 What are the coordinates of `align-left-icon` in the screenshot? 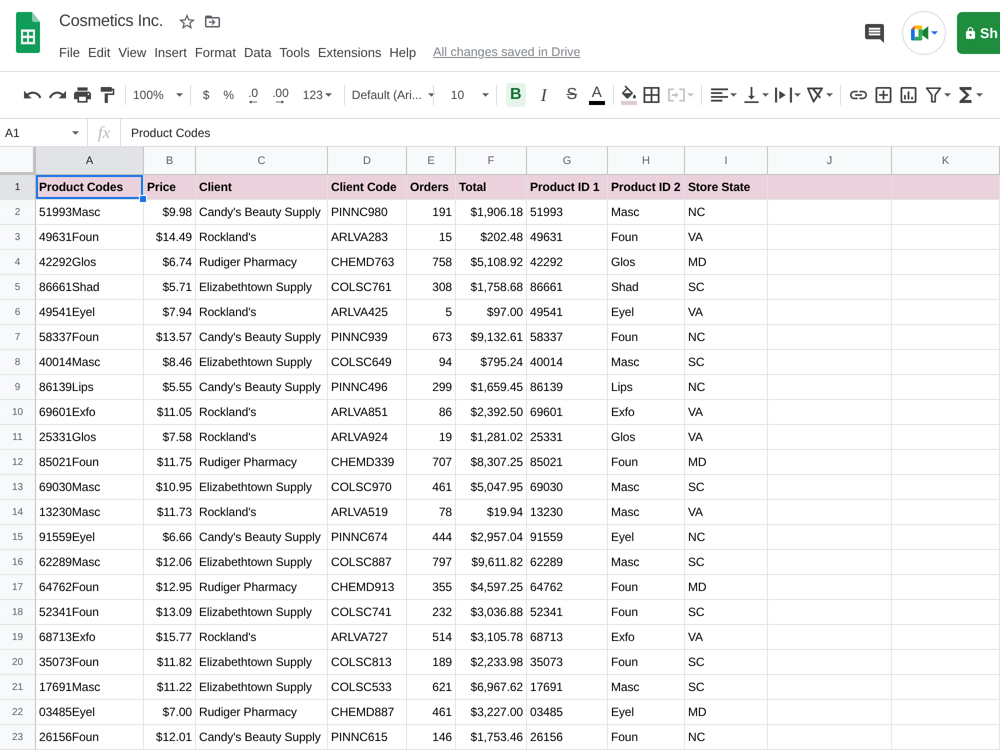 It's located at (719, 95).